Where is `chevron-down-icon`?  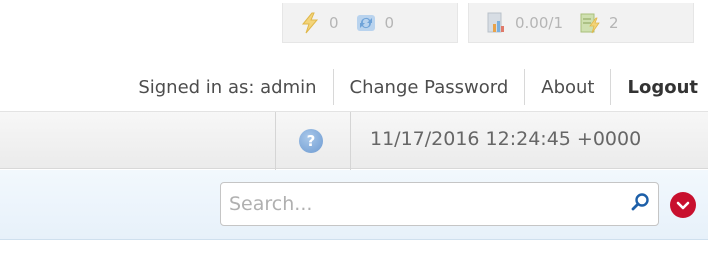 chevron-down-icon is located at coordinates (683, 205).